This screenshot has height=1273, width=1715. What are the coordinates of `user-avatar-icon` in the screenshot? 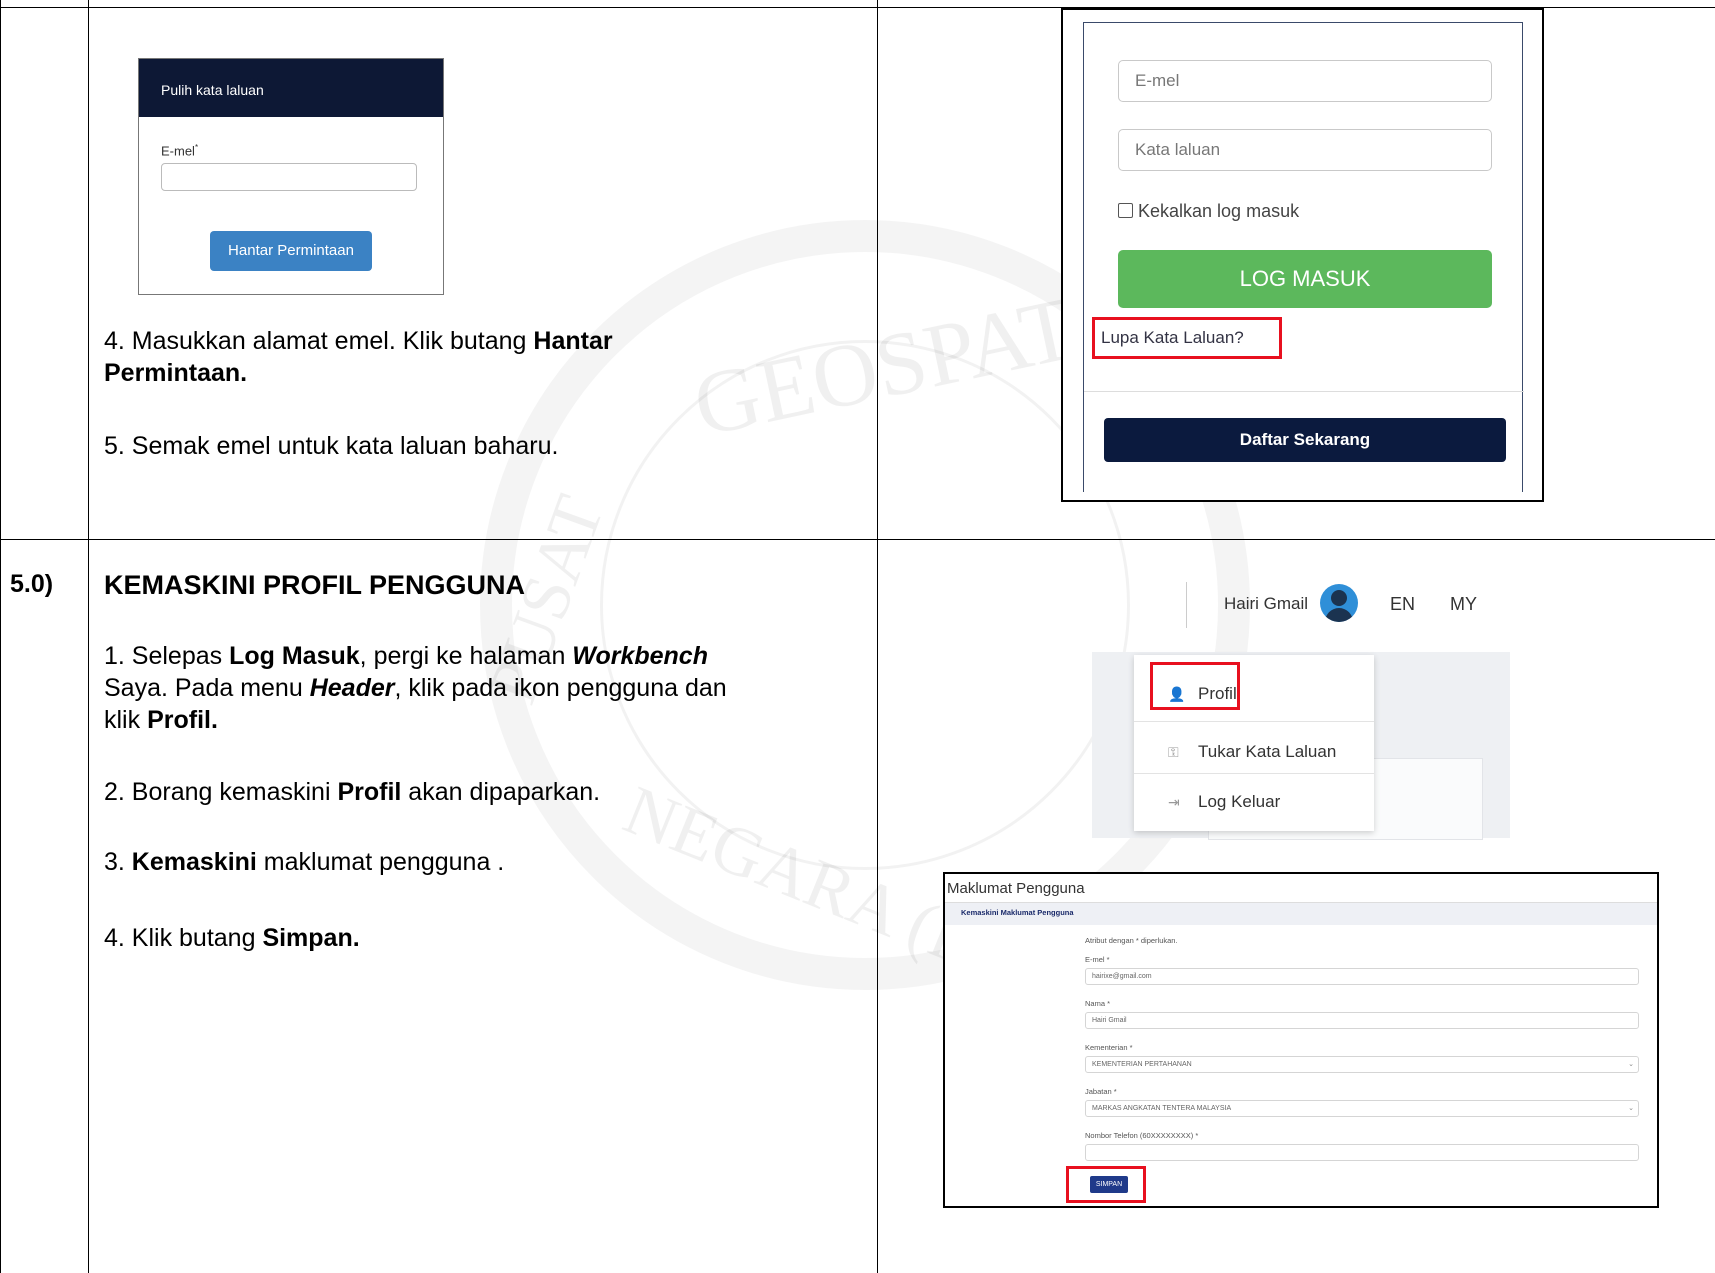 It's located at (1339, 603).